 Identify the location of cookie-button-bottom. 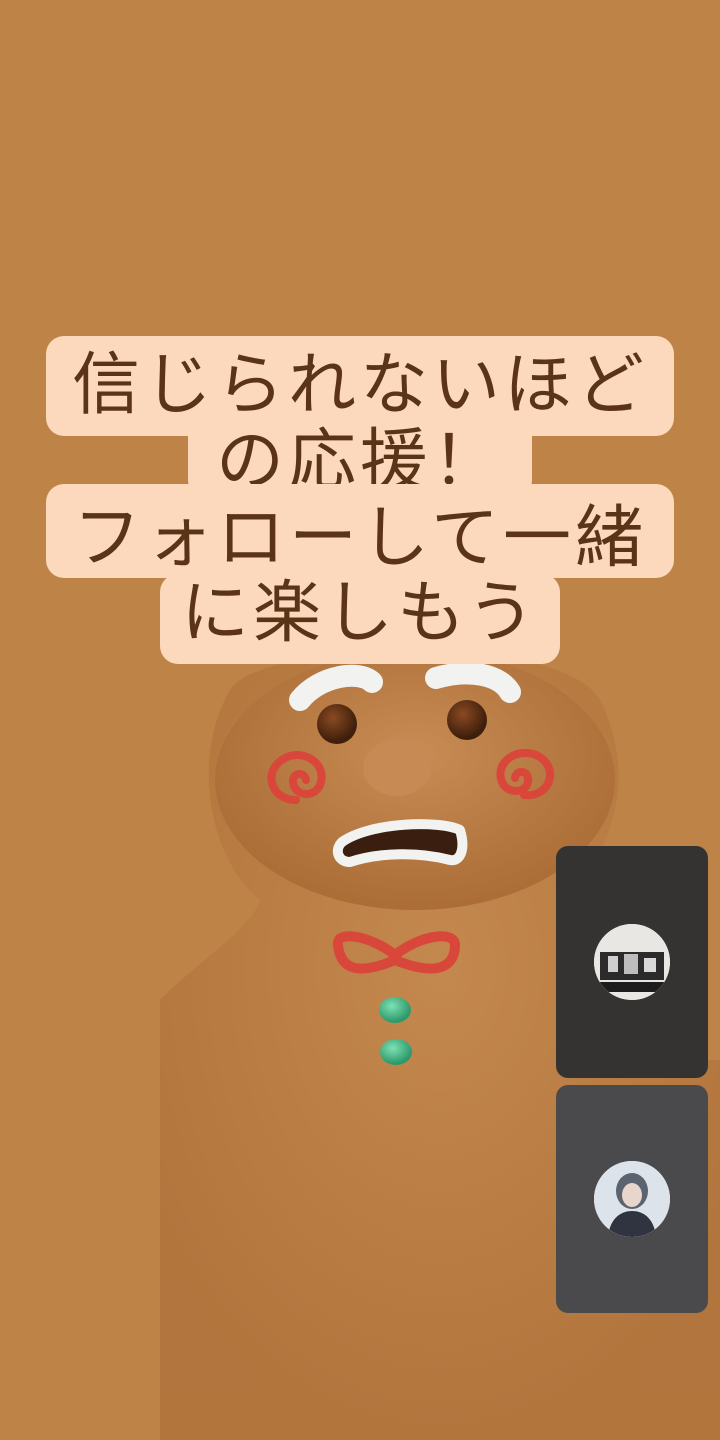
(396, 1052).